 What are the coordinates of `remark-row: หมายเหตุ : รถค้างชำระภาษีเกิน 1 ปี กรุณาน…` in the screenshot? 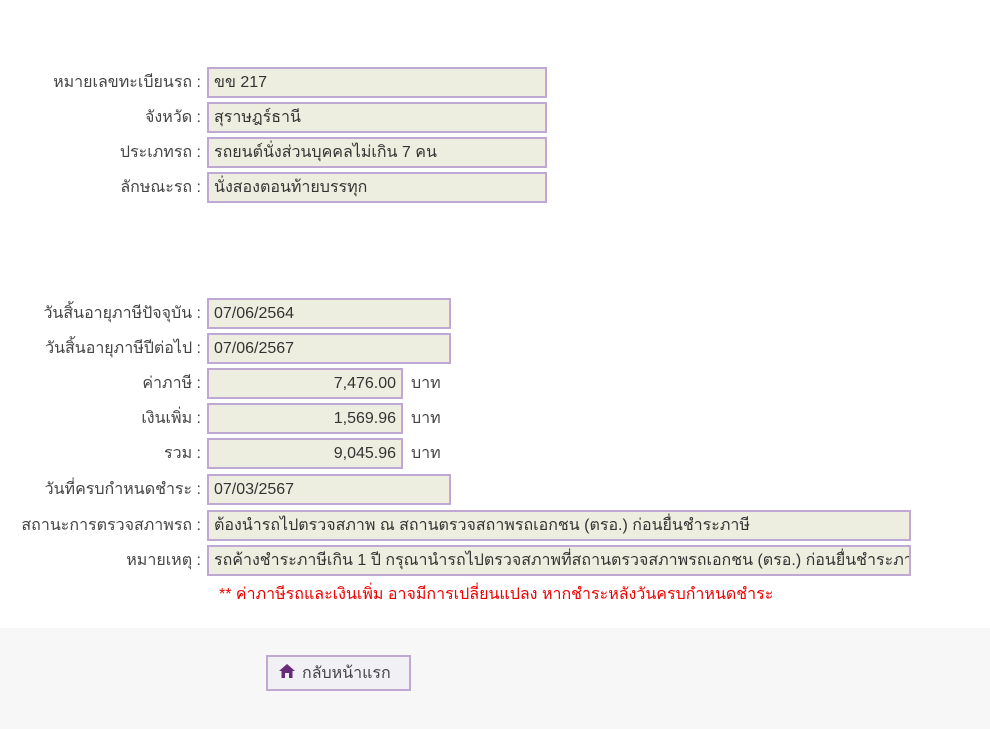 It's located at (455, 560).